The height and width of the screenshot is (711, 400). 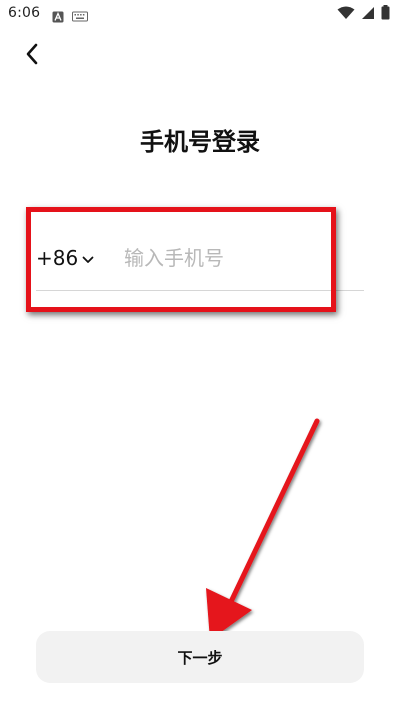 I want to click on status-right, so click(x=363, y=14).